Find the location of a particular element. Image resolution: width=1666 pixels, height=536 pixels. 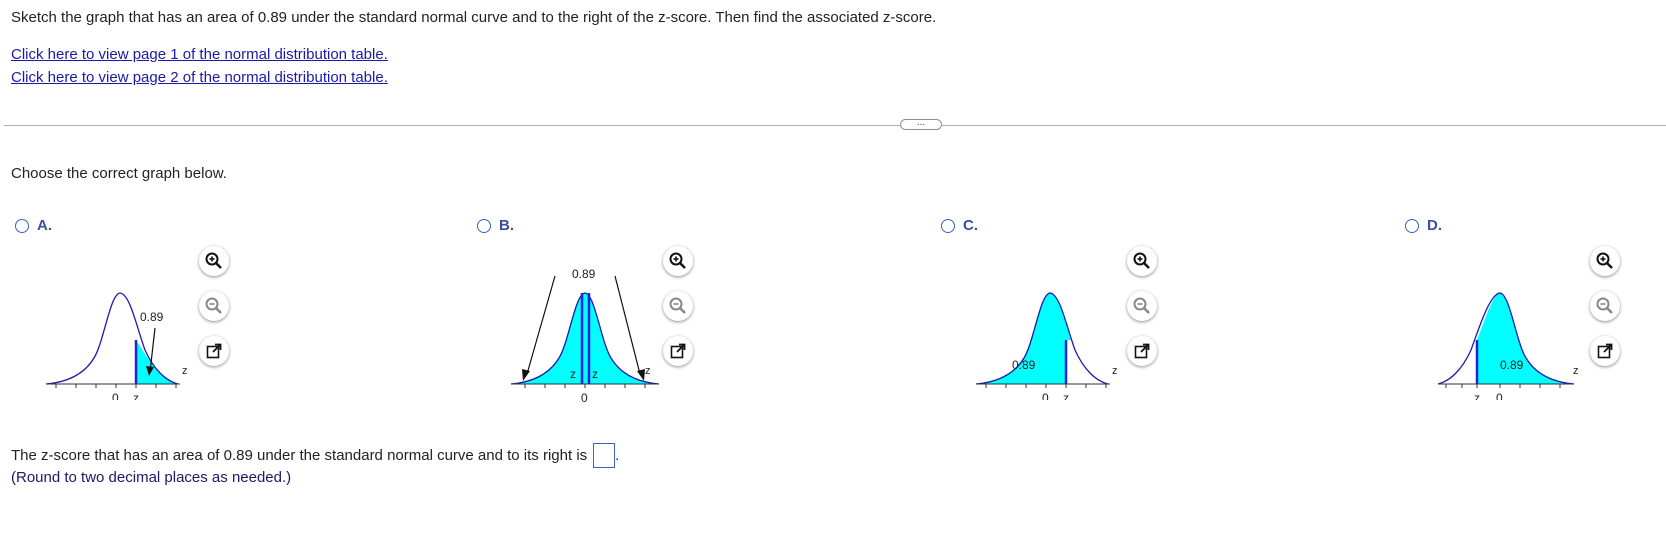

graph-d-ticks is located at coordinates (1503, 386).